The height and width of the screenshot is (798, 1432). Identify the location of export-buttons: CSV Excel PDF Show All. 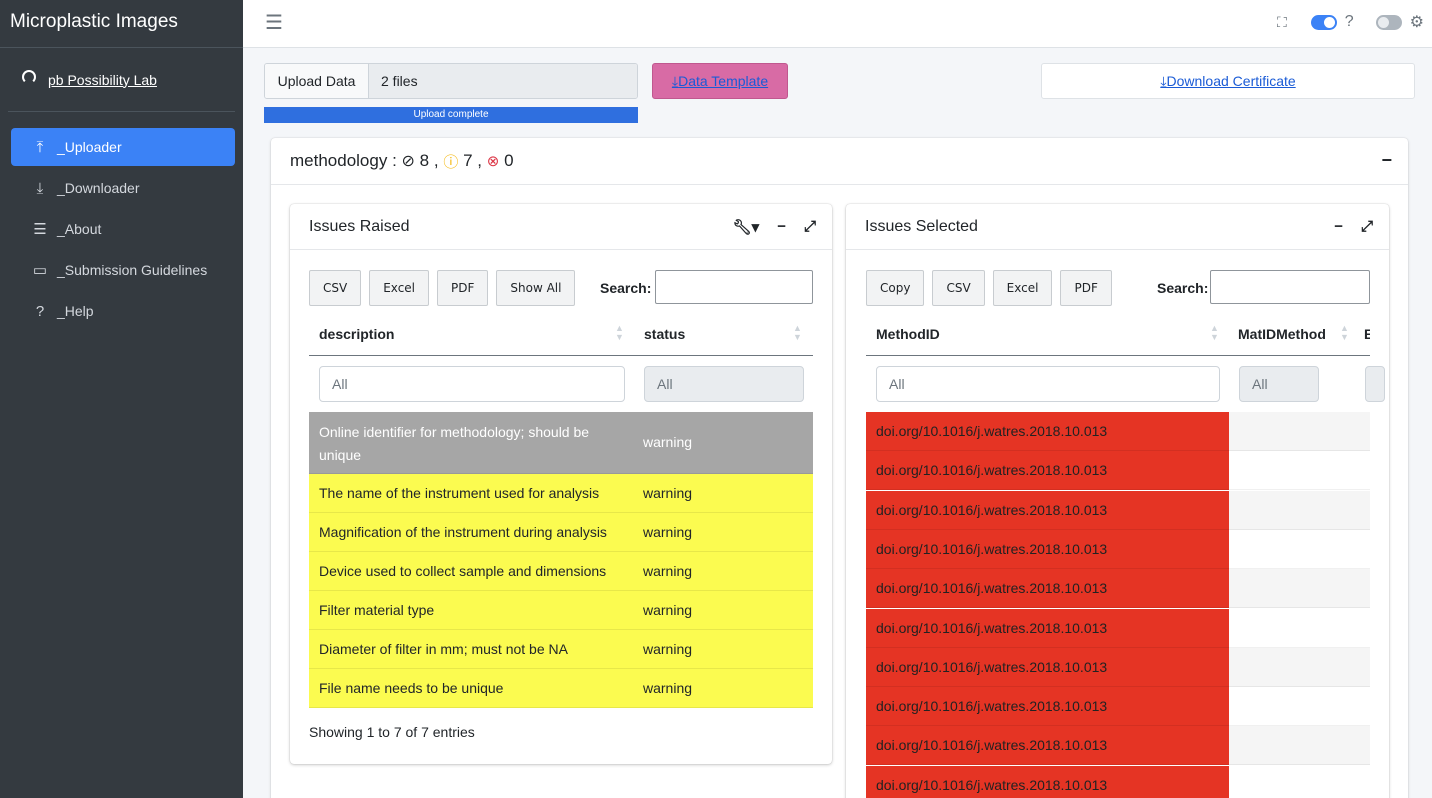
(442, 288).